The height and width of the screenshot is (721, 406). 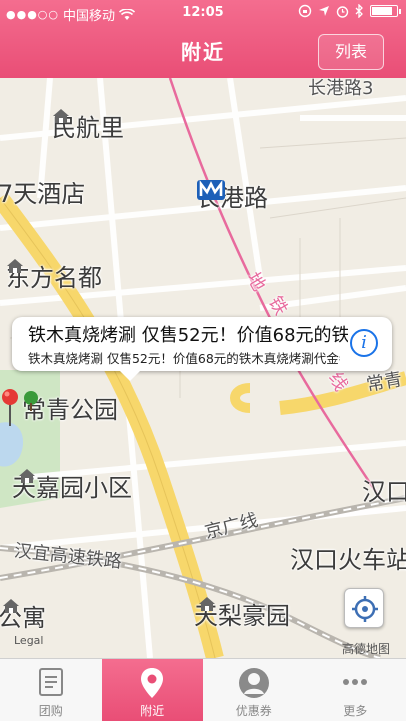 What do you see at coordinates (364, 343) in the screenshot?
I see `info-icon: i` at bounding box center [364, 343].